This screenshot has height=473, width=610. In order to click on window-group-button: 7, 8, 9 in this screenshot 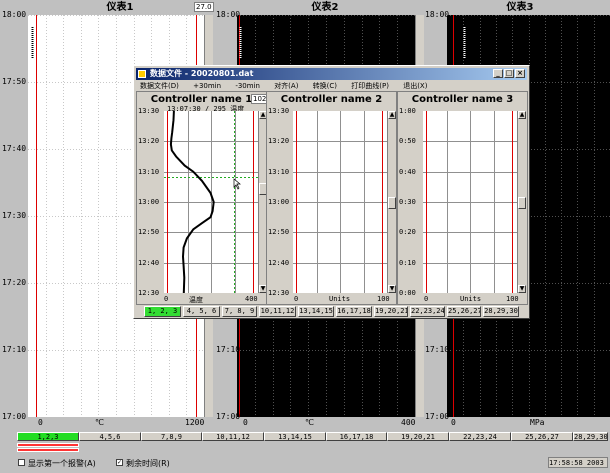, I will do `click(239, 311)`.